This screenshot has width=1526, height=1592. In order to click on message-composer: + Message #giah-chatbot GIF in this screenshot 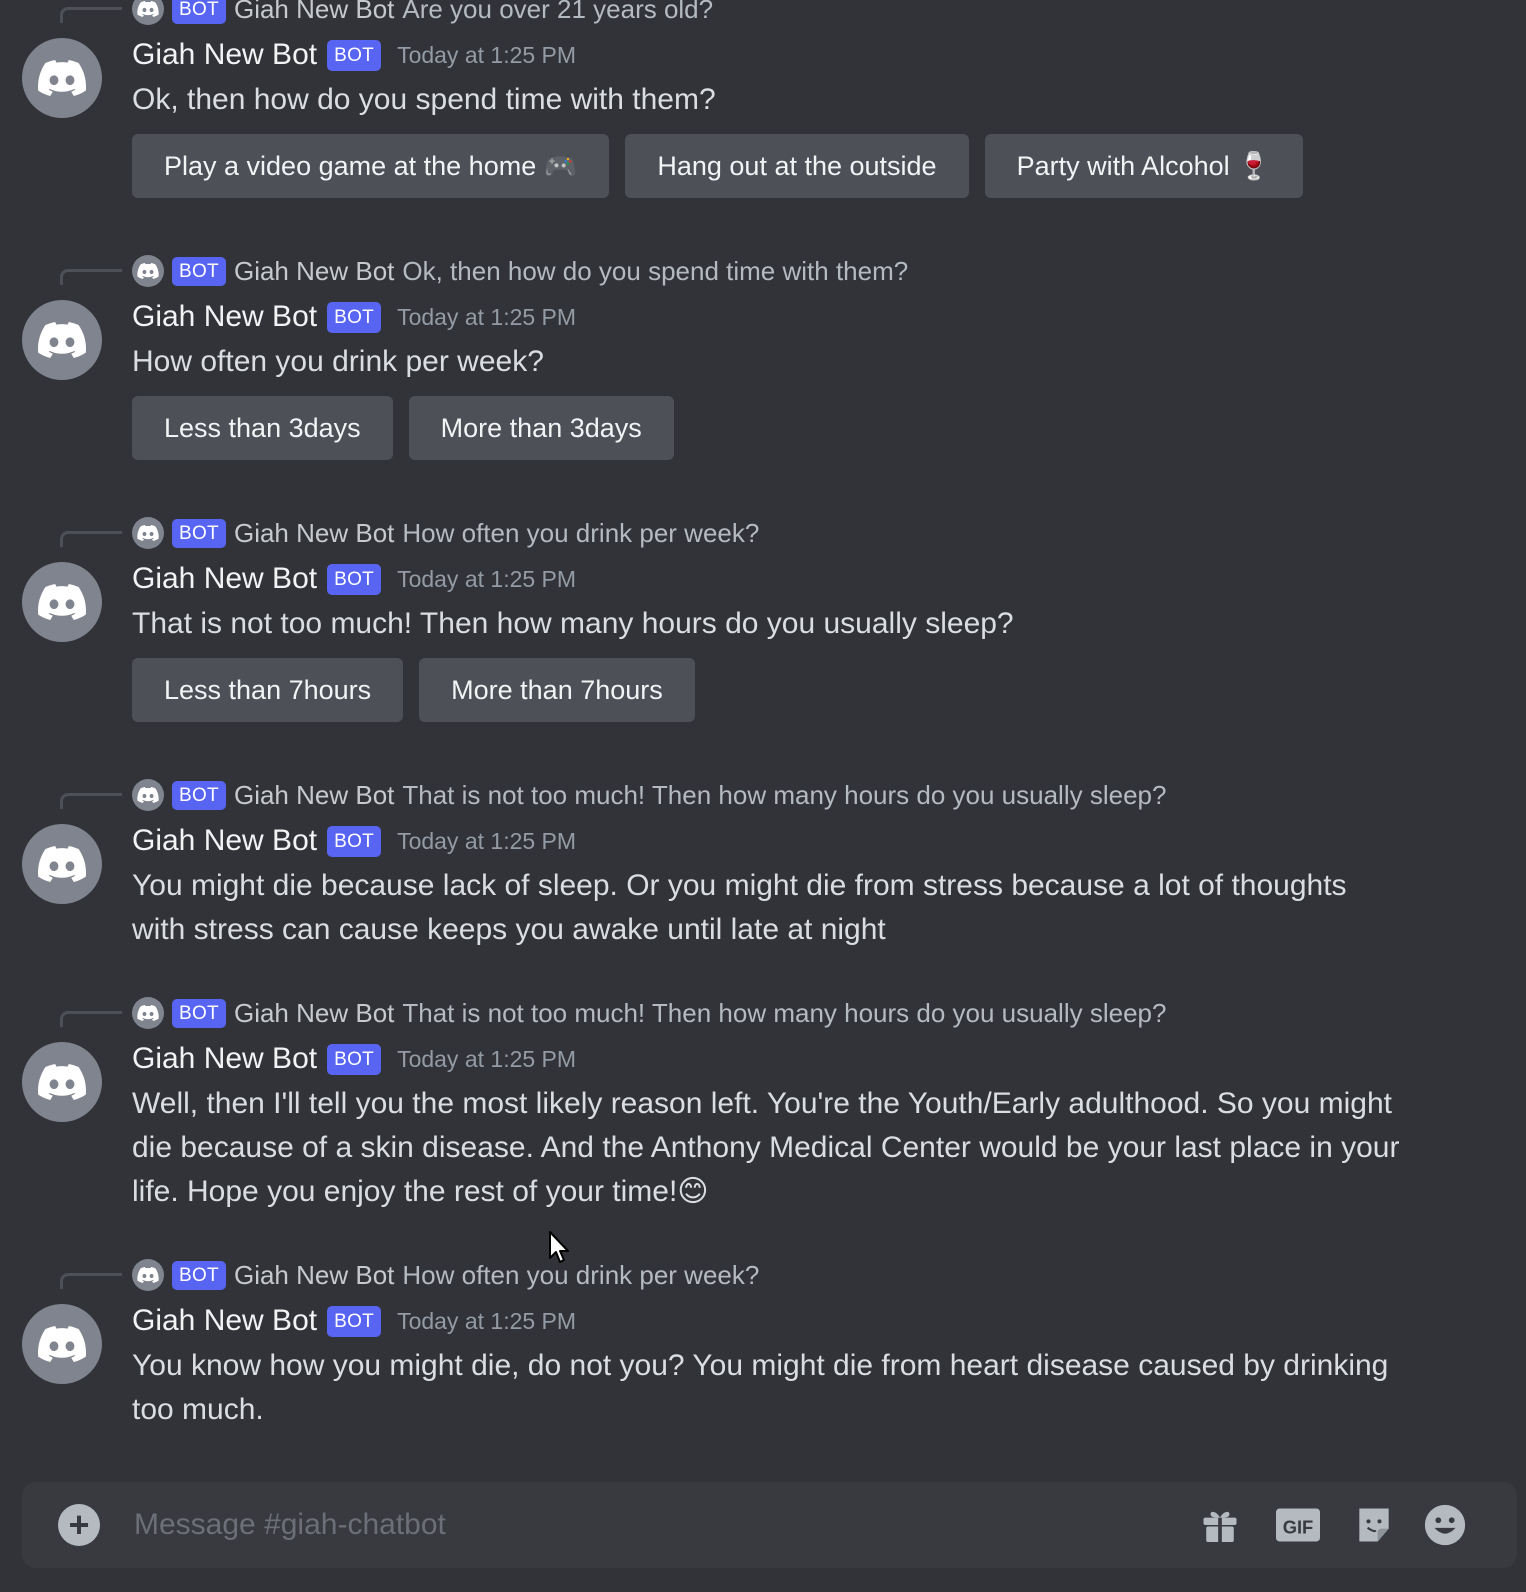, I will do `click(769, 1525)`.